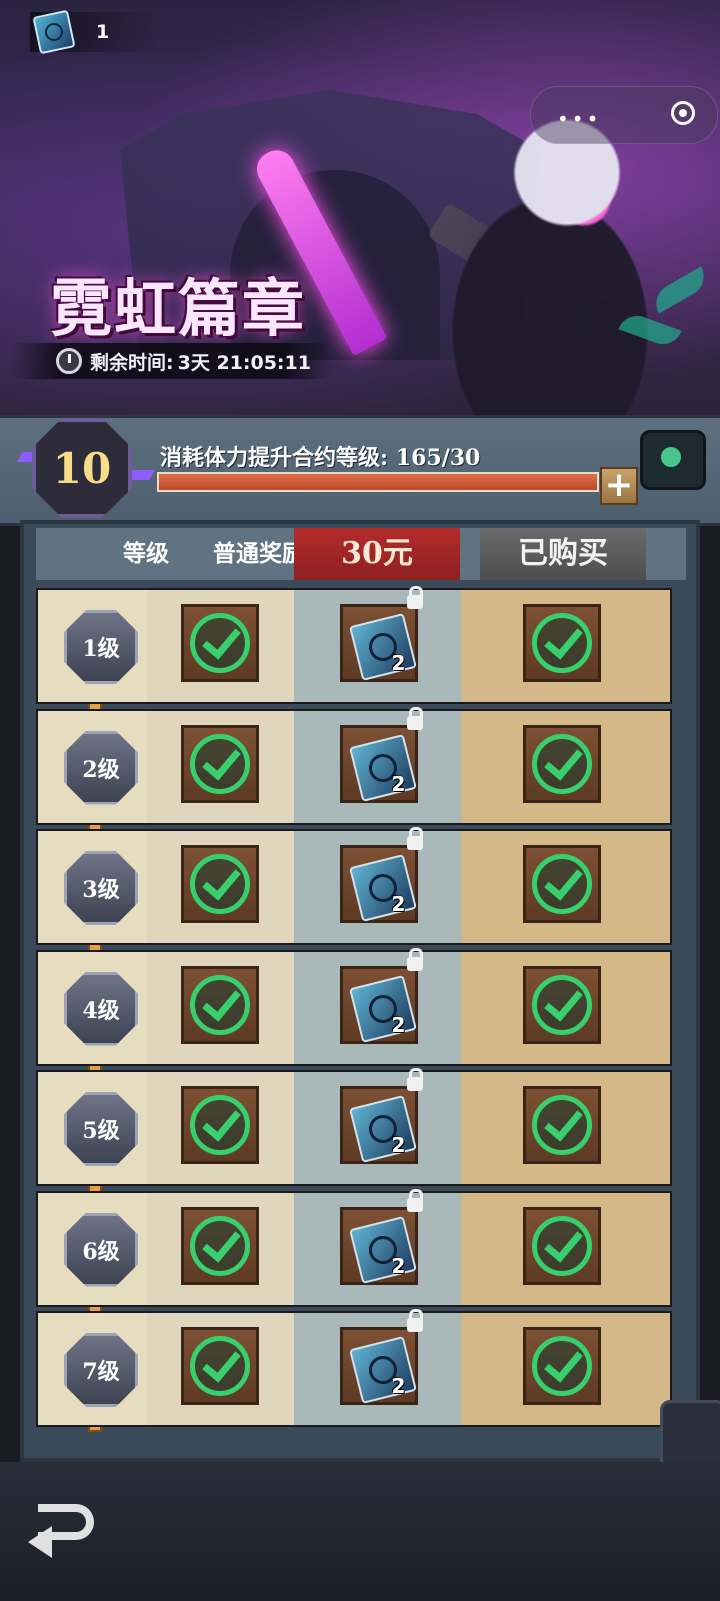  I want to click on remaining-time: 剩余时间: 3天 21:05:11, so click(172, 361).